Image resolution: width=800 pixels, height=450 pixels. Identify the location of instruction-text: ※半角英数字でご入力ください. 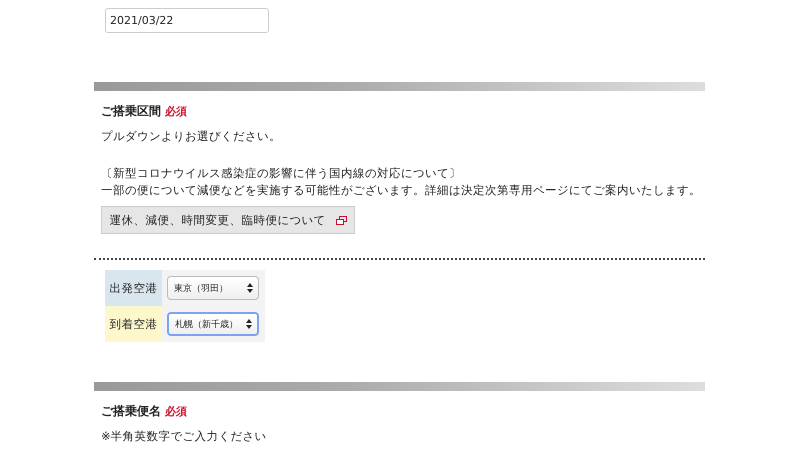
(184, 436).